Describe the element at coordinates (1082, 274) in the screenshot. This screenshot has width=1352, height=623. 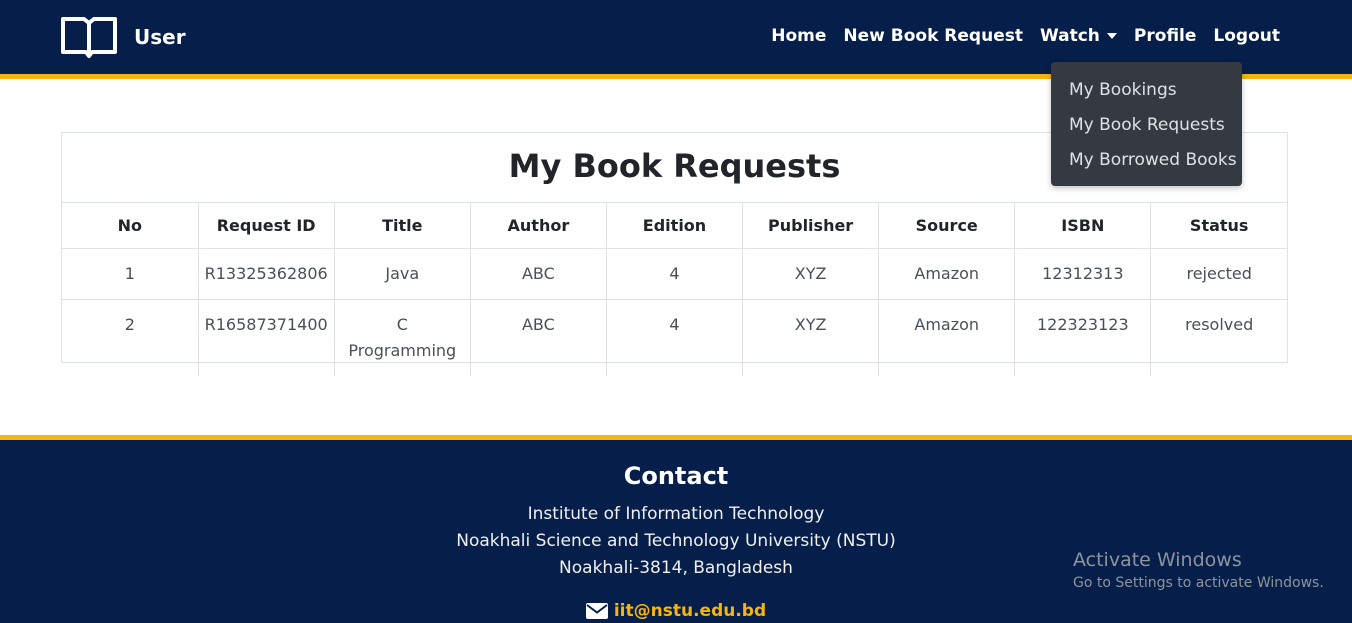
I see `cell-isbn: 12312313` at that location.